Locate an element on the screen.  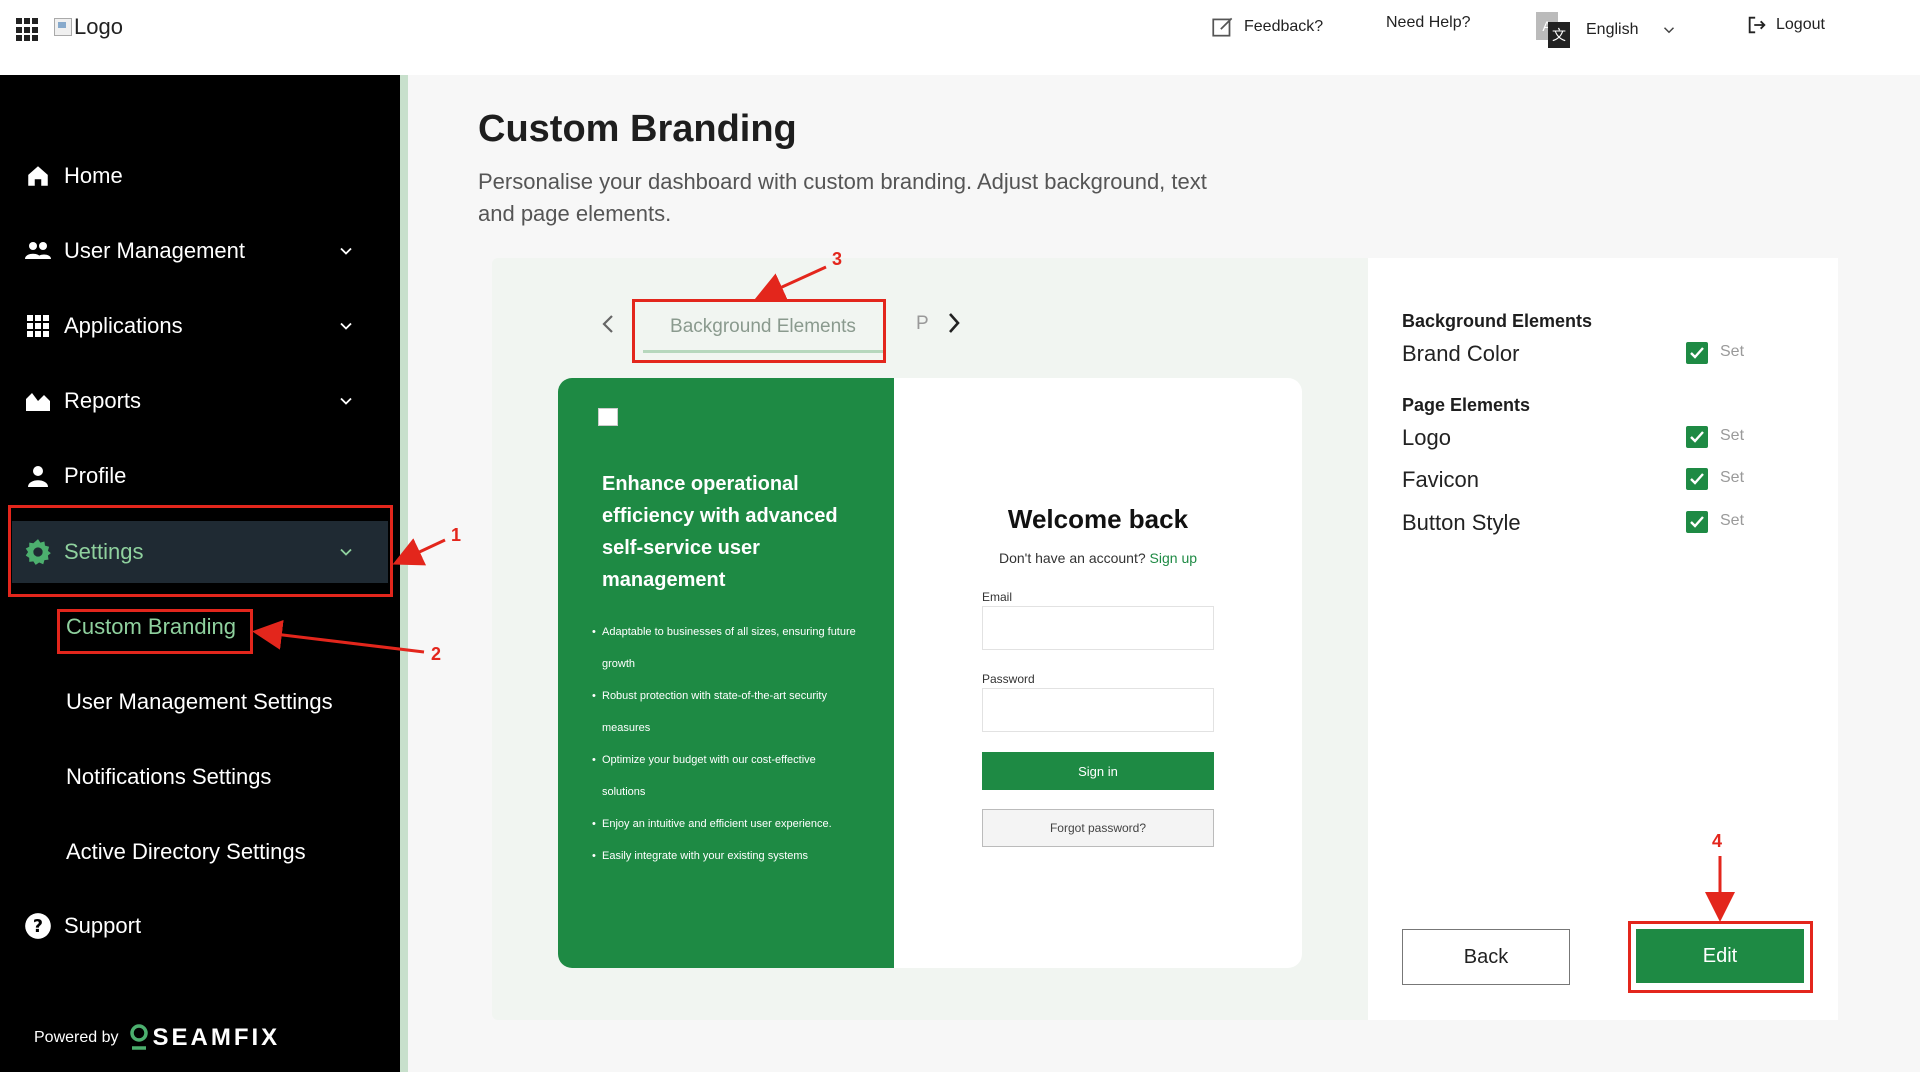
sidebar-item-label: Home is located at coordinates (93, 175).